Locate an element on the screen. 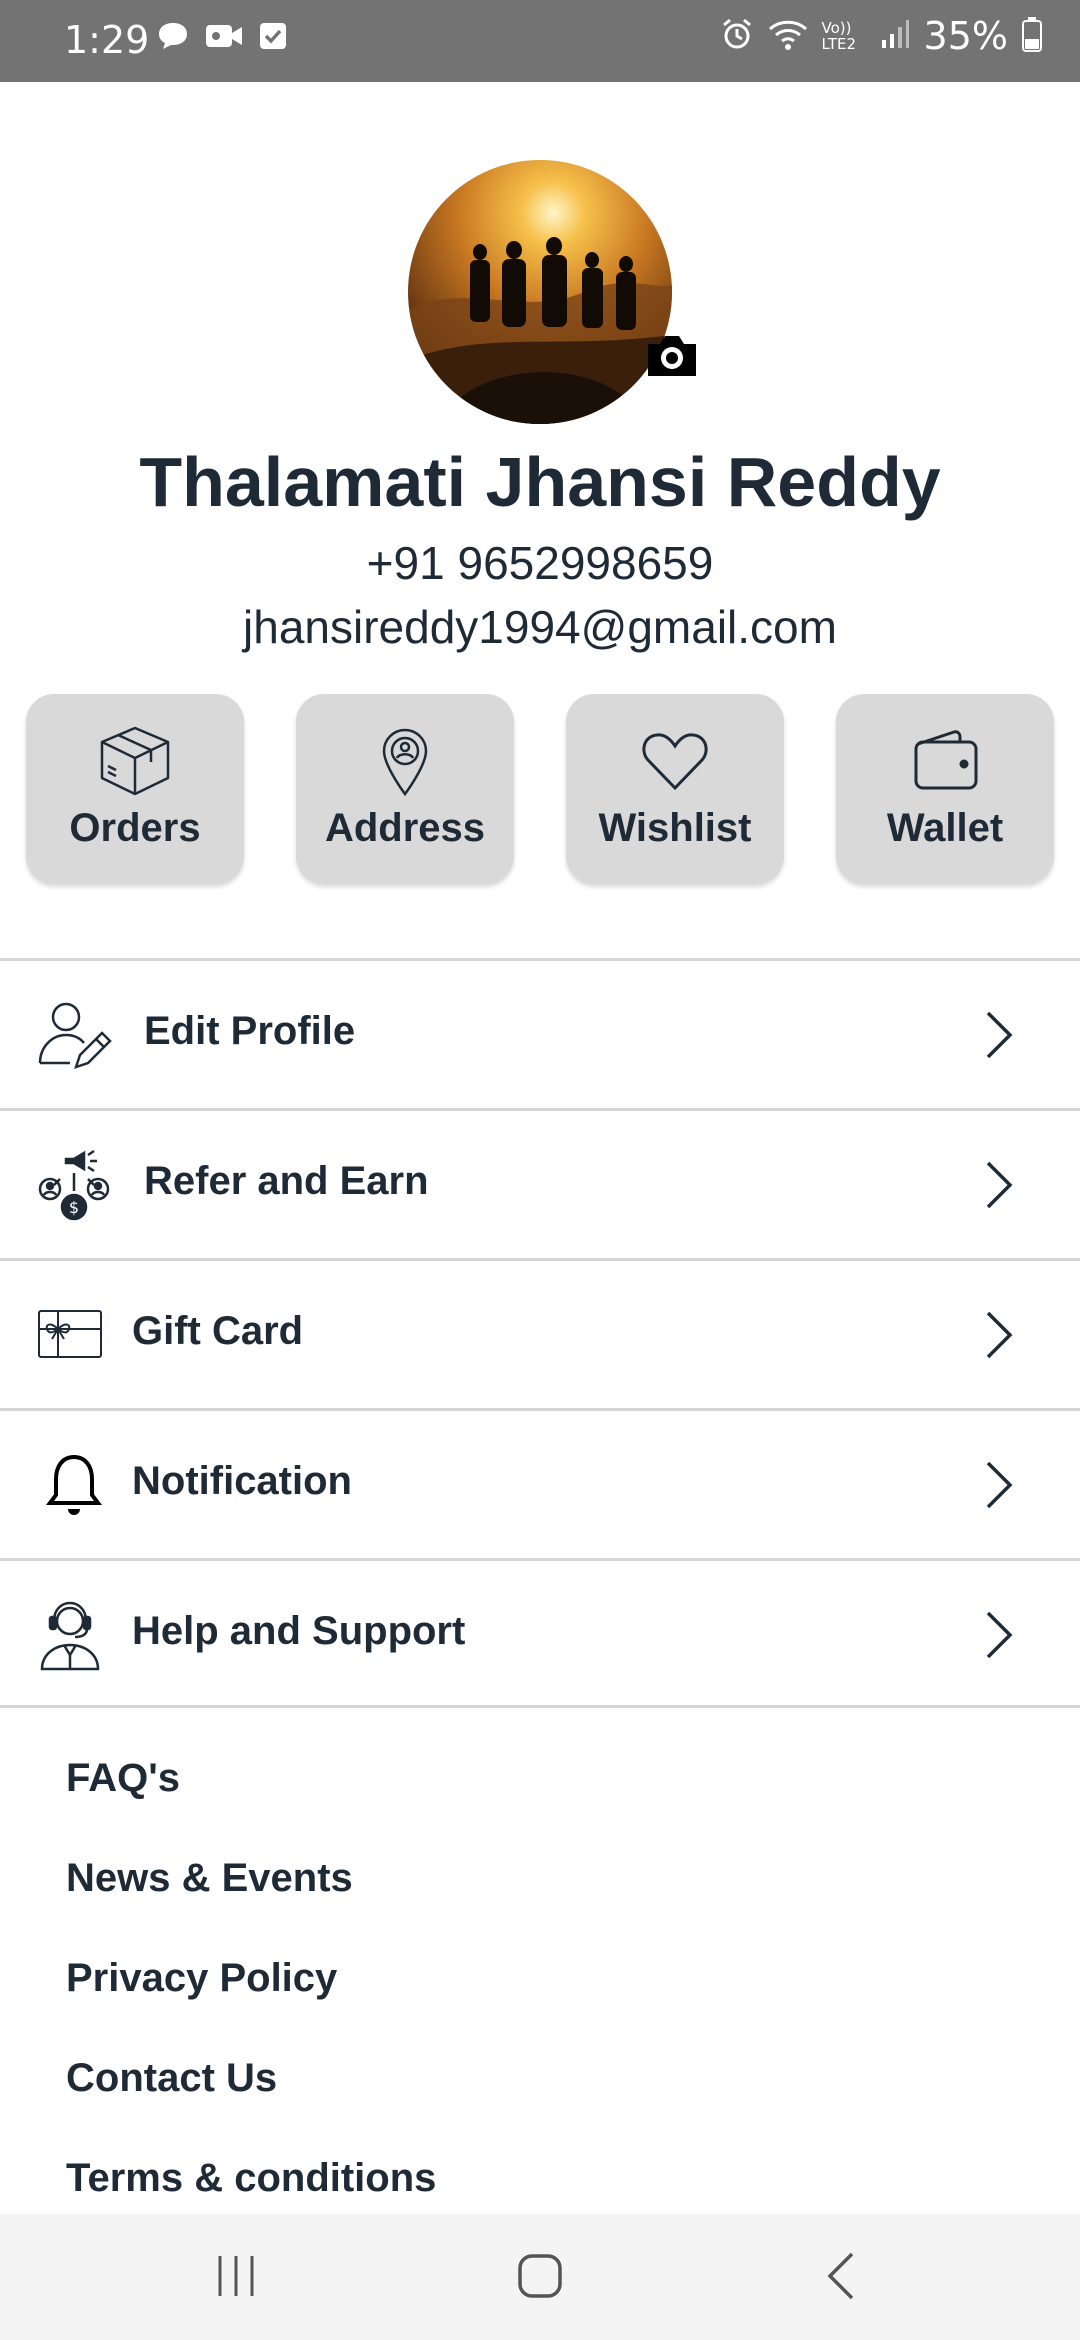  wishlist-tile: Wishlist is located at coordinates (675, 789).